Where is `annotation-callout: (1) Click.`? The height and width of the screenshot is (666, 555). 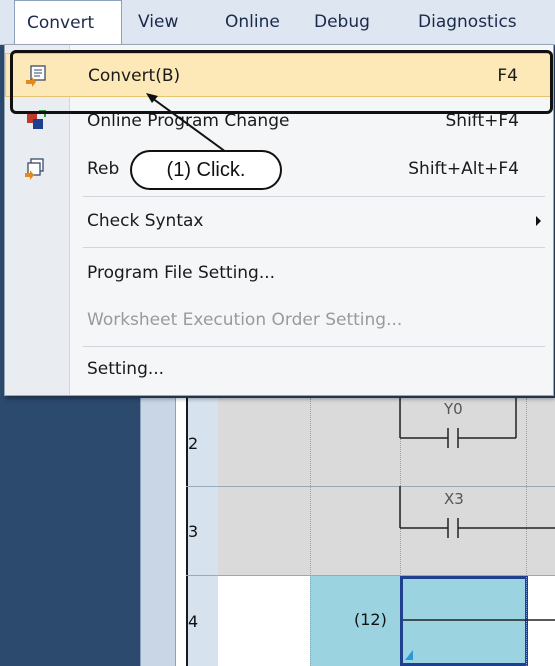 annotation-callout: (1) Click. is located at coordinates (206, 170).